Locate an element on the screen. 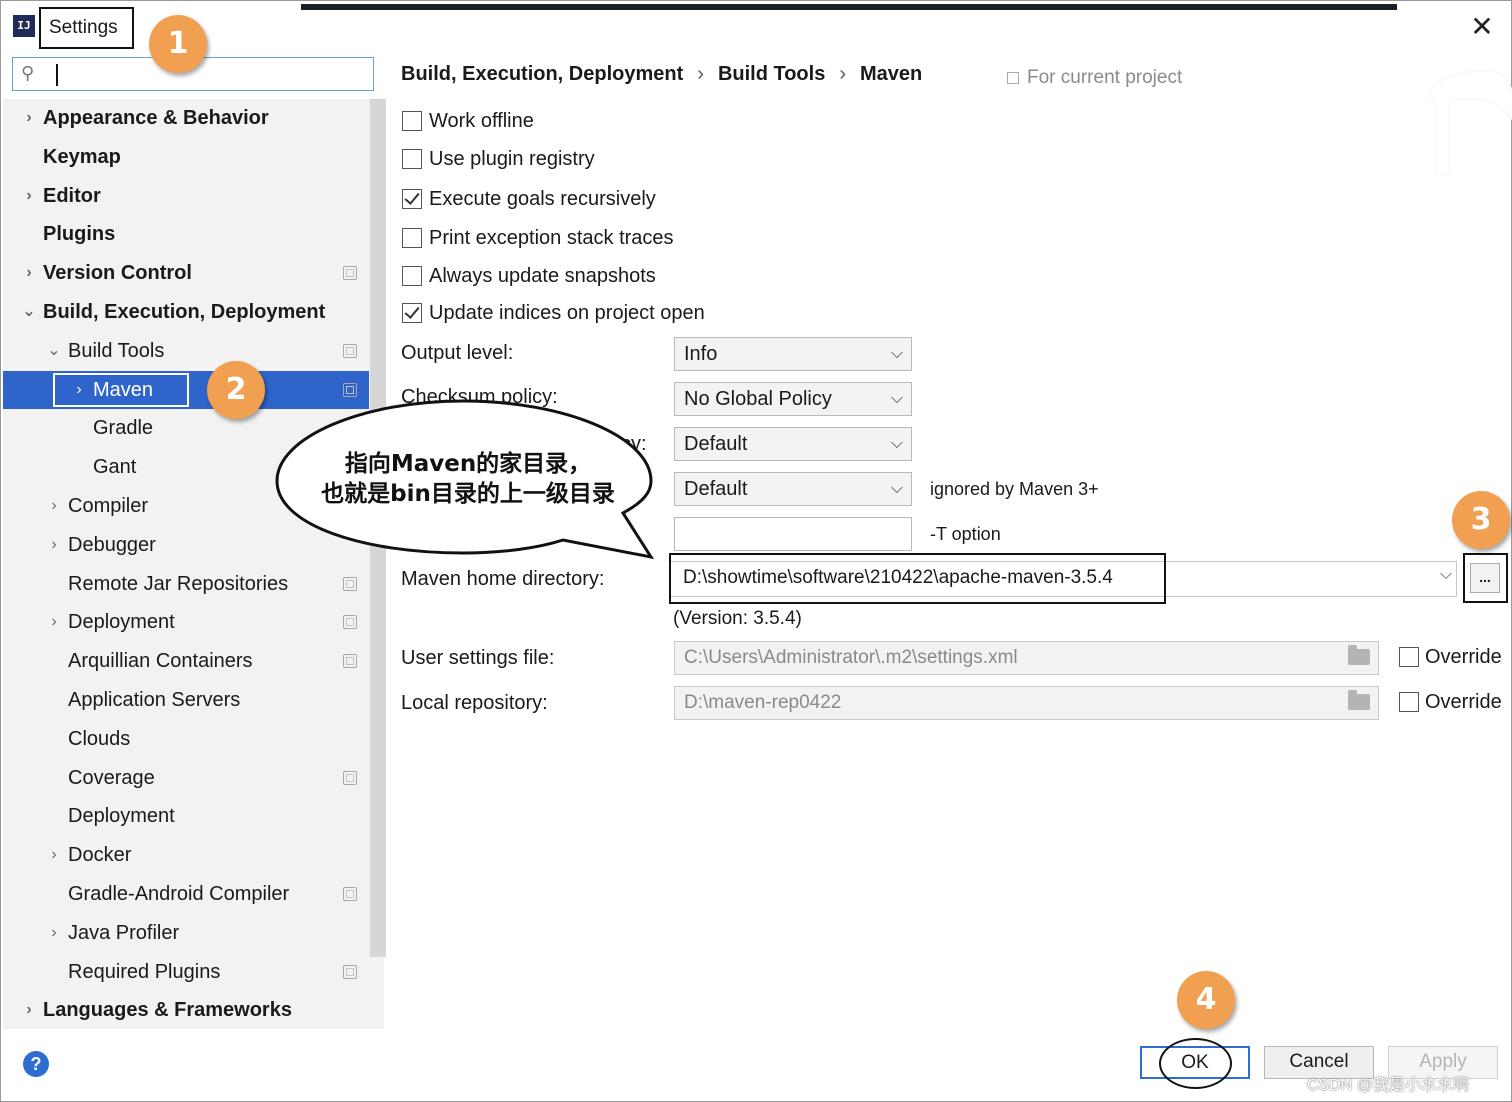  text-caret is located at coordinates (57, 75).